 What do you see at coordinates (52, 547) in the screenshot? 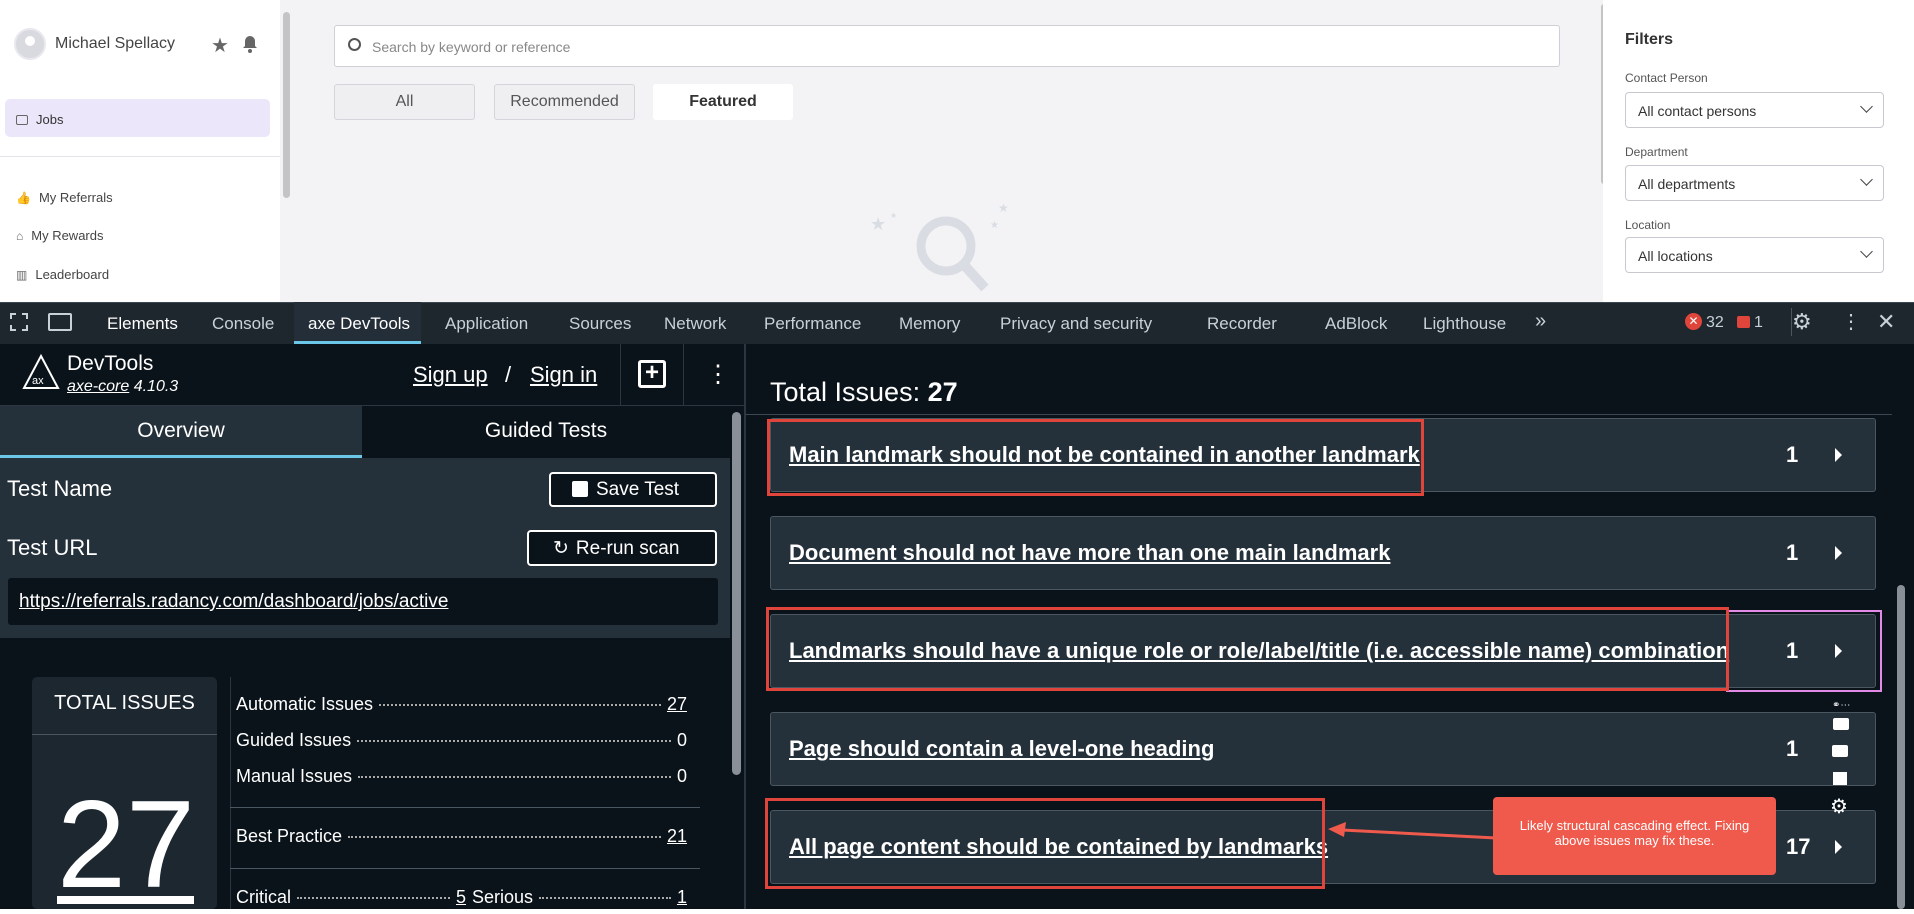
I see `test-url-label: Test URL` at bounding box center [52, 547].